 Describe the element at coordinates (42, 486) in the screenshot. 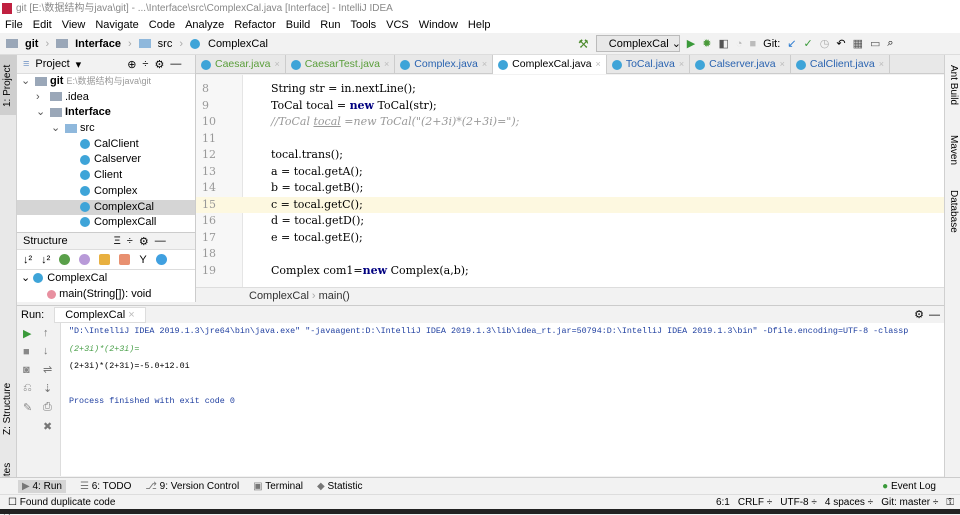

I see `bottom-tool-run: ▶ 4: Run` at that location.